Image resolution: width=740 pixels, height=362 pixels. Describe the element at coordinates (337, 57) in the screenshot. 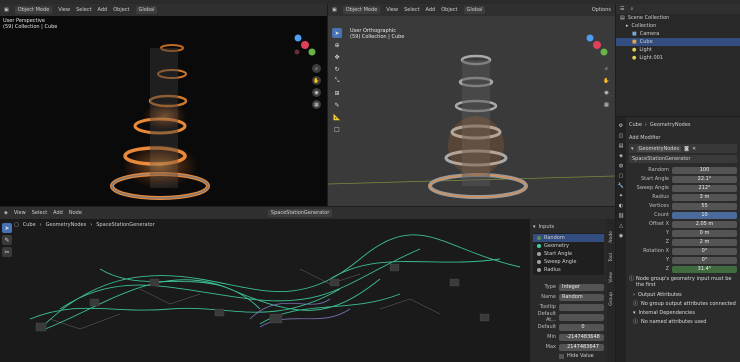

I see `move-tool-icon: ✥` at that location.